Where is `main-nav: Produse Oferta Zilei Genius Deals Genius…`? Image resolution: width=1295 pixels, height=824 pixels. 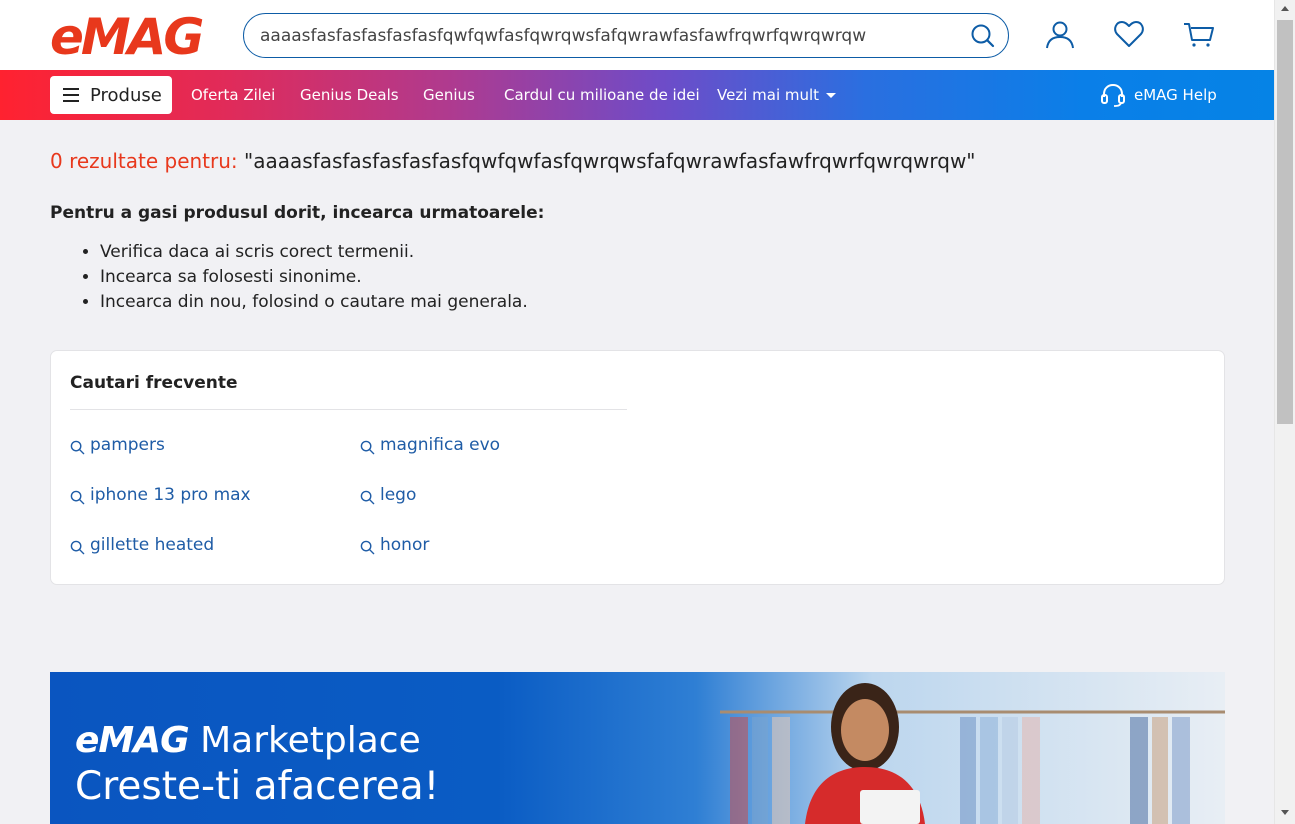 main-nav: Produse Oferta Zilei Genius Deals Genius… is located at coordinates (637, 95).